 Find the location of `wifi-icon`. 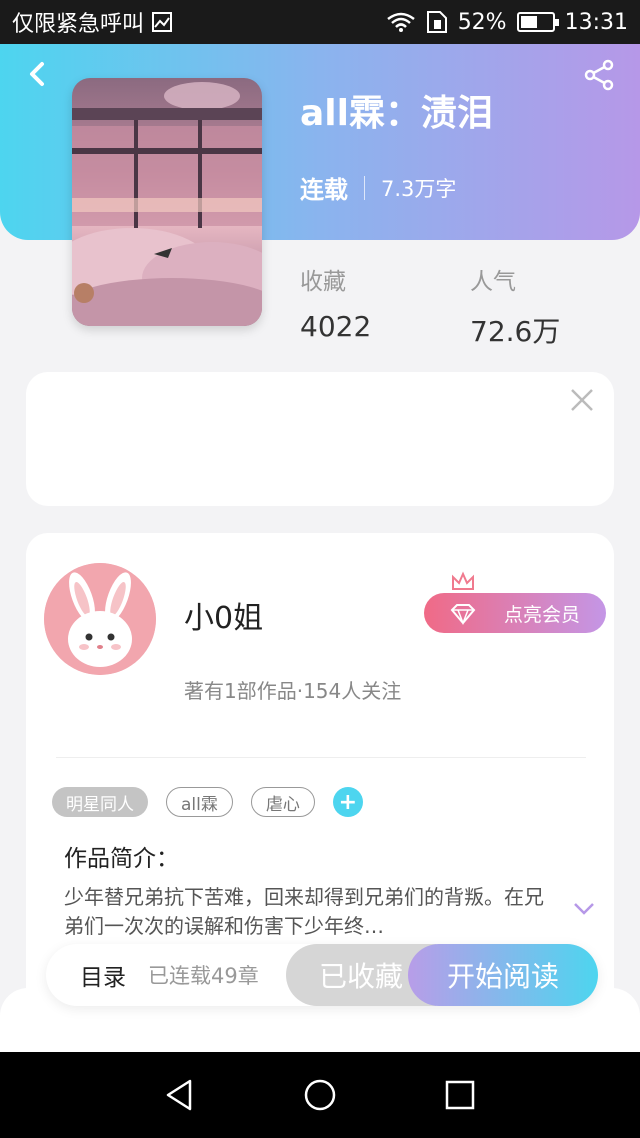

wifi-icon is located at coordinates (400, 22).